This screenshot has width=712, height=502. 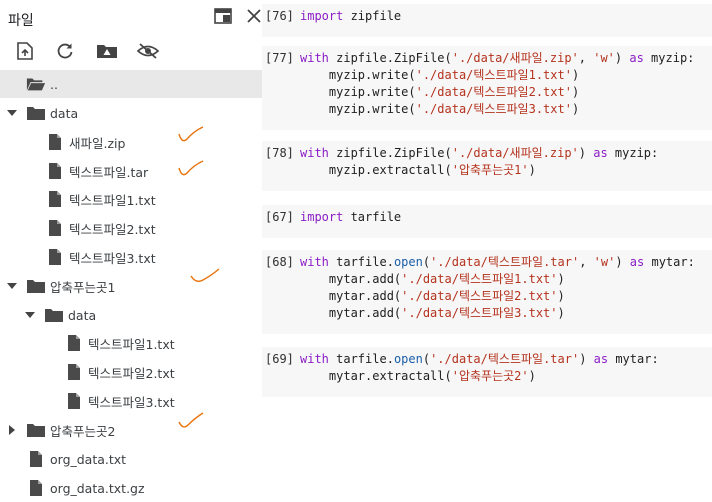 I want to click on code-line: myzip.extractall('압축푸는곳1'), so click(x=479, y=170).